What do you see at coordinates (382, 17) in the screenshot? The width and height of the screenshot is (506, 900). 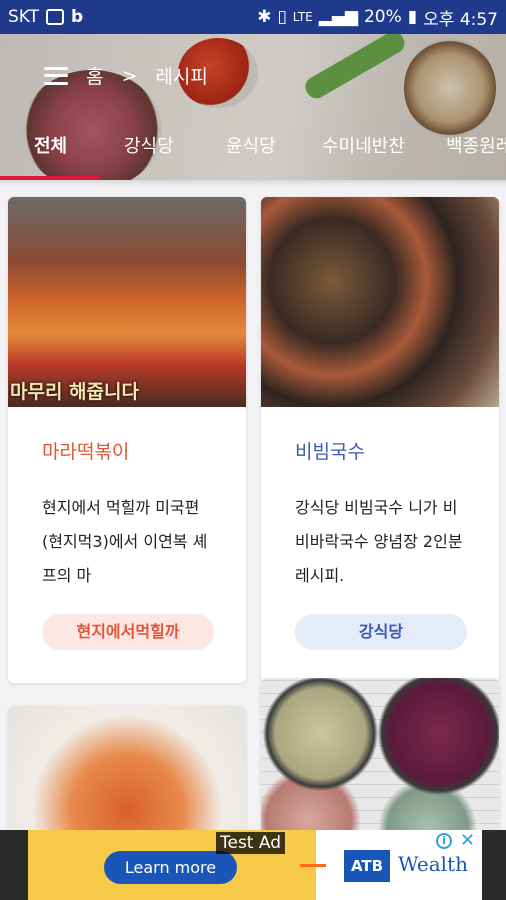 I see `battery-label: 20%` at bounding box center [382, 17].